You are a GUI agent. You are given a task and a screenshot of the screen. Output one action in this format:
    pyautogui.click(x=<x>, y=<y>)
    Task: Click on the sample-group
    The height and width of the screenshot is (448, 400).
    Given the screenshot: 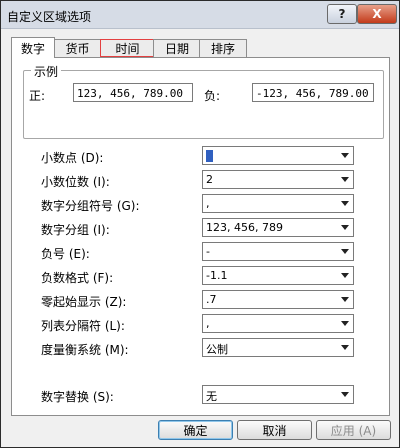 What is the action you would take?
    pyautogui.click(x=203, y=104)
    